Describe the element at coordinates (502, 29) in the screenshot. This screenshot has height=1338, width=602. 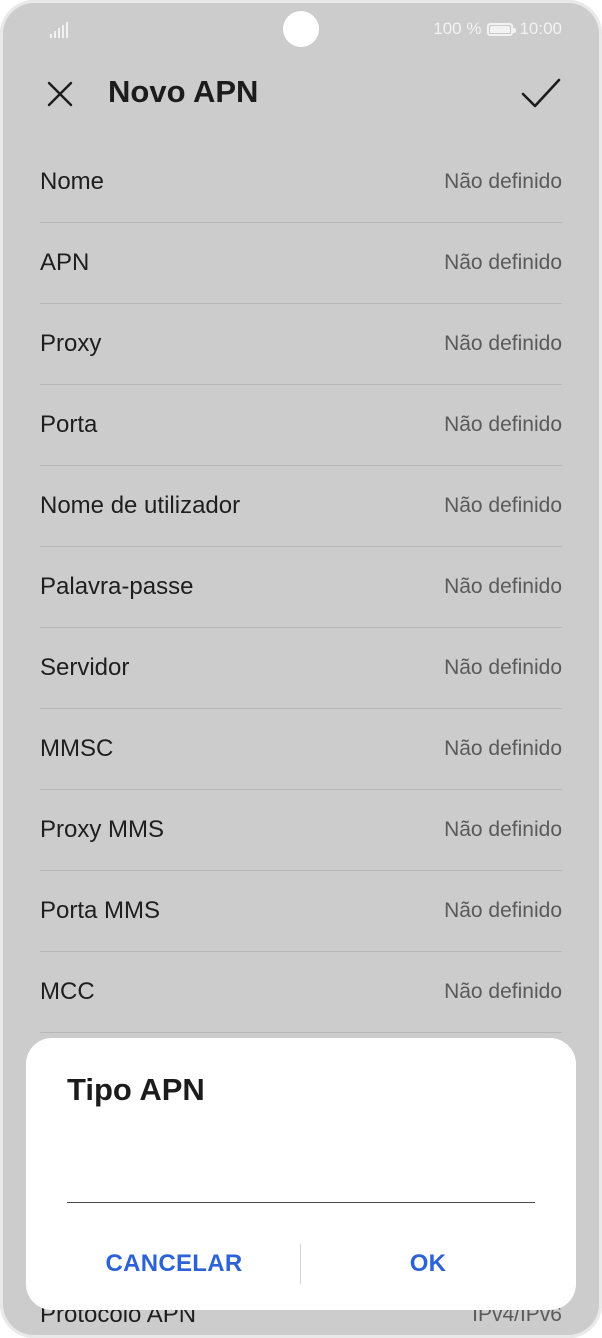
I see `battery-icon` at that location.